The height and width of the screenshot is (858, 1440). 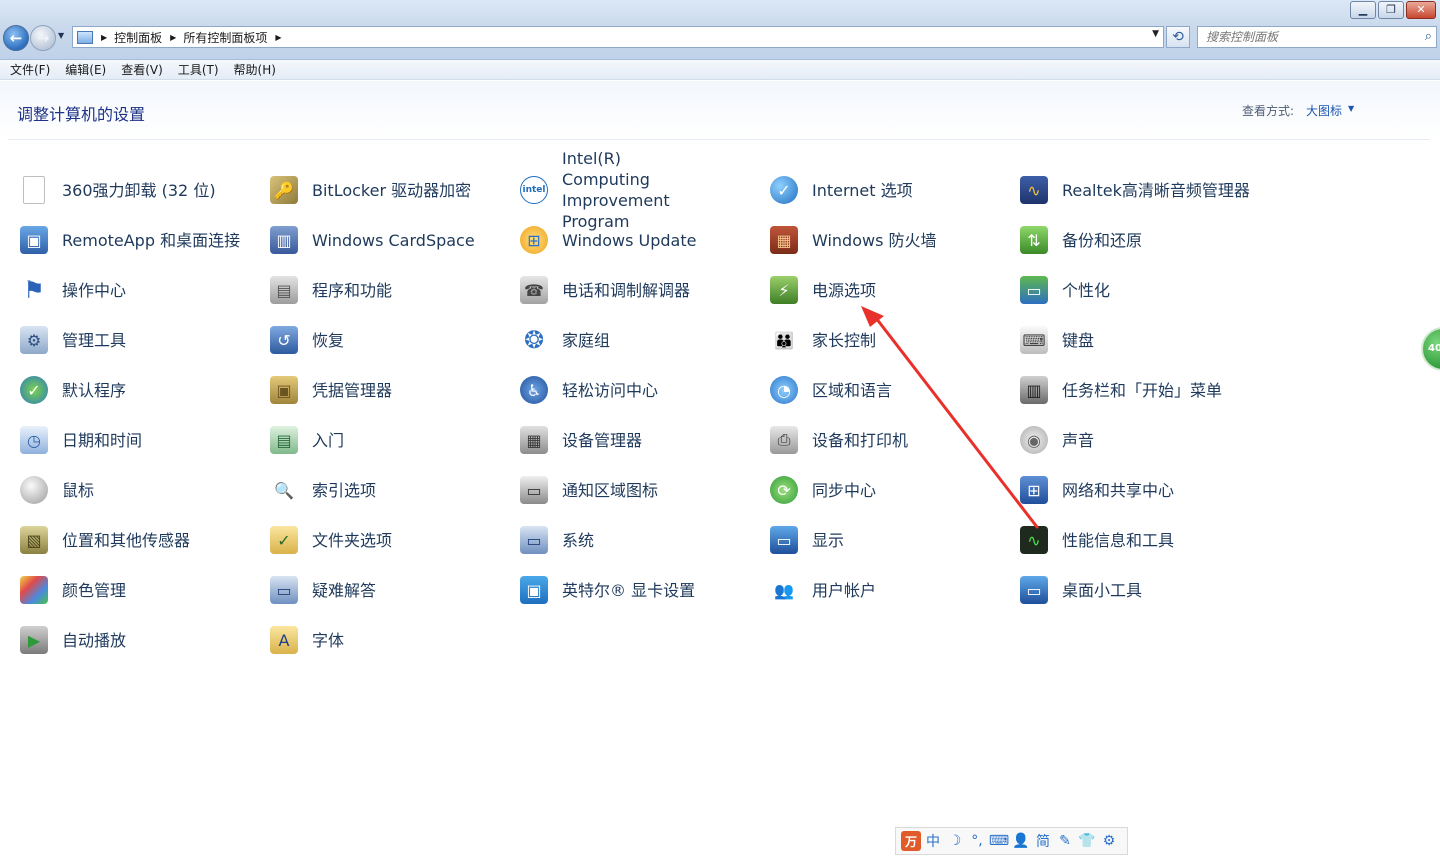 I want to click on control-panel-item: 鼠标, so click(x=56, y=490).